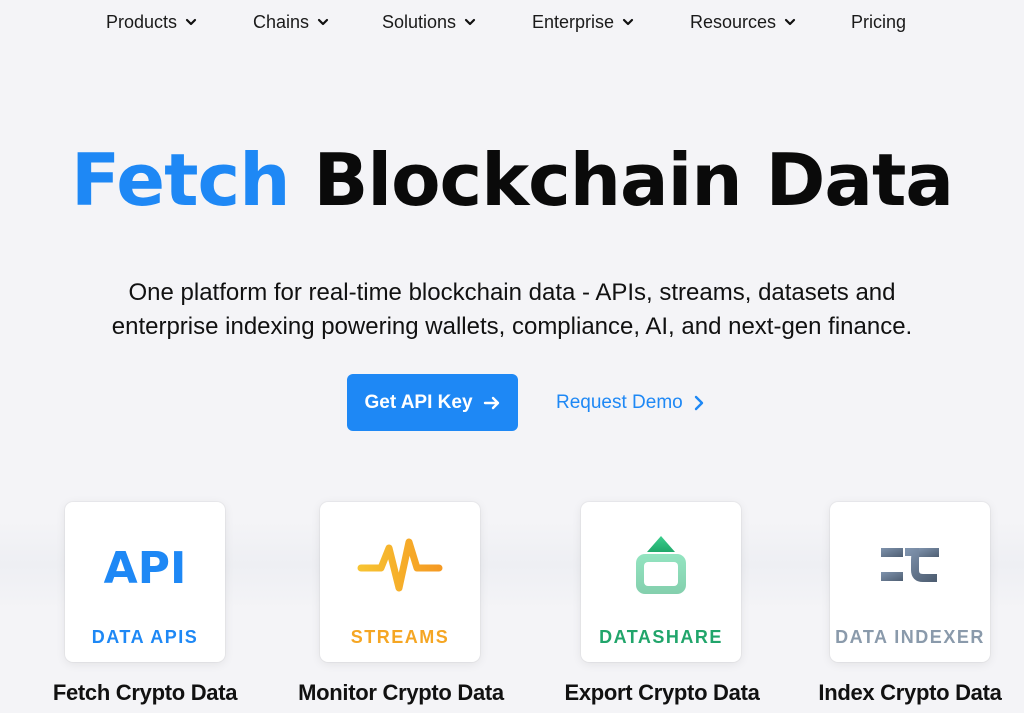 This screenshot has height=713, width=1024. I want to click on card-caption-datashare: Export Crypto Data, so click(662, 692).